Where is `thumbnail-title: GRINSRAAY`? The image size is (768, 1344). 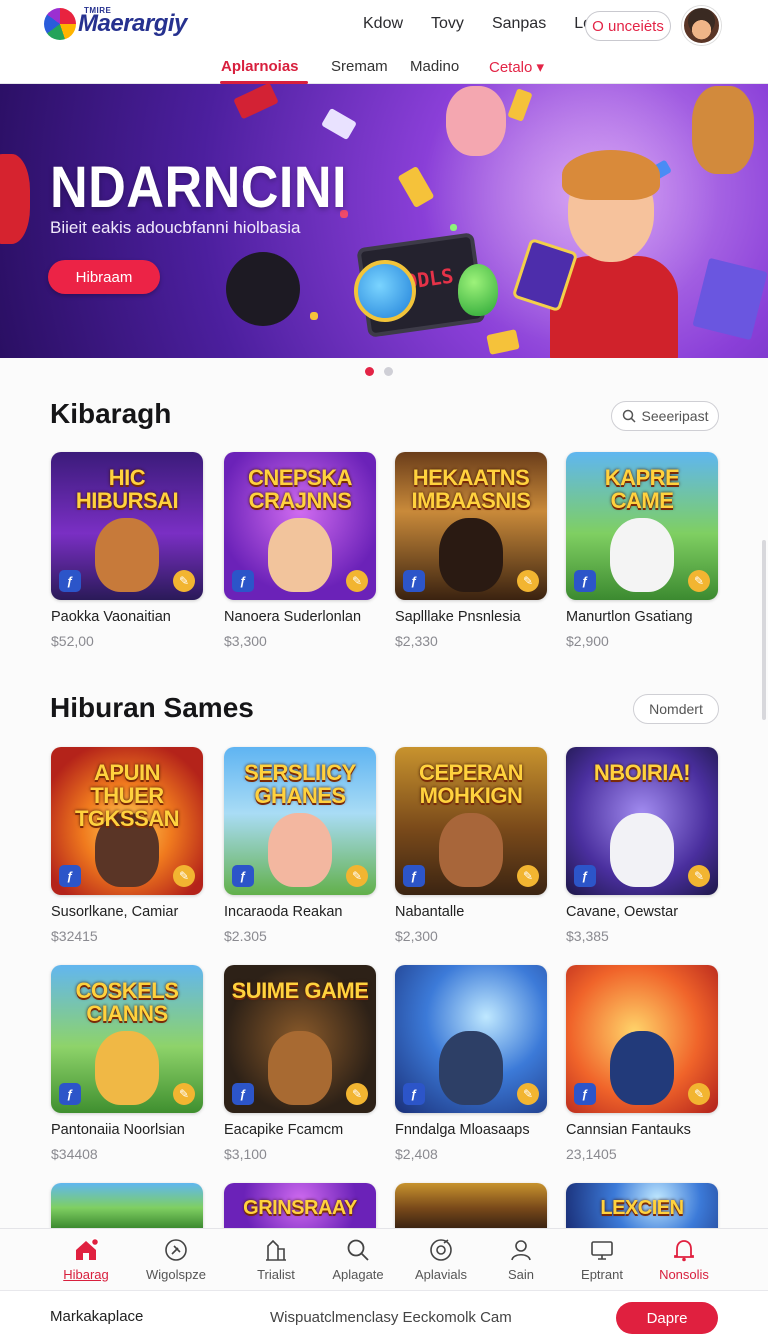 thumbnail-title: GRINSRAAY is located at coordinates (300, 1208).